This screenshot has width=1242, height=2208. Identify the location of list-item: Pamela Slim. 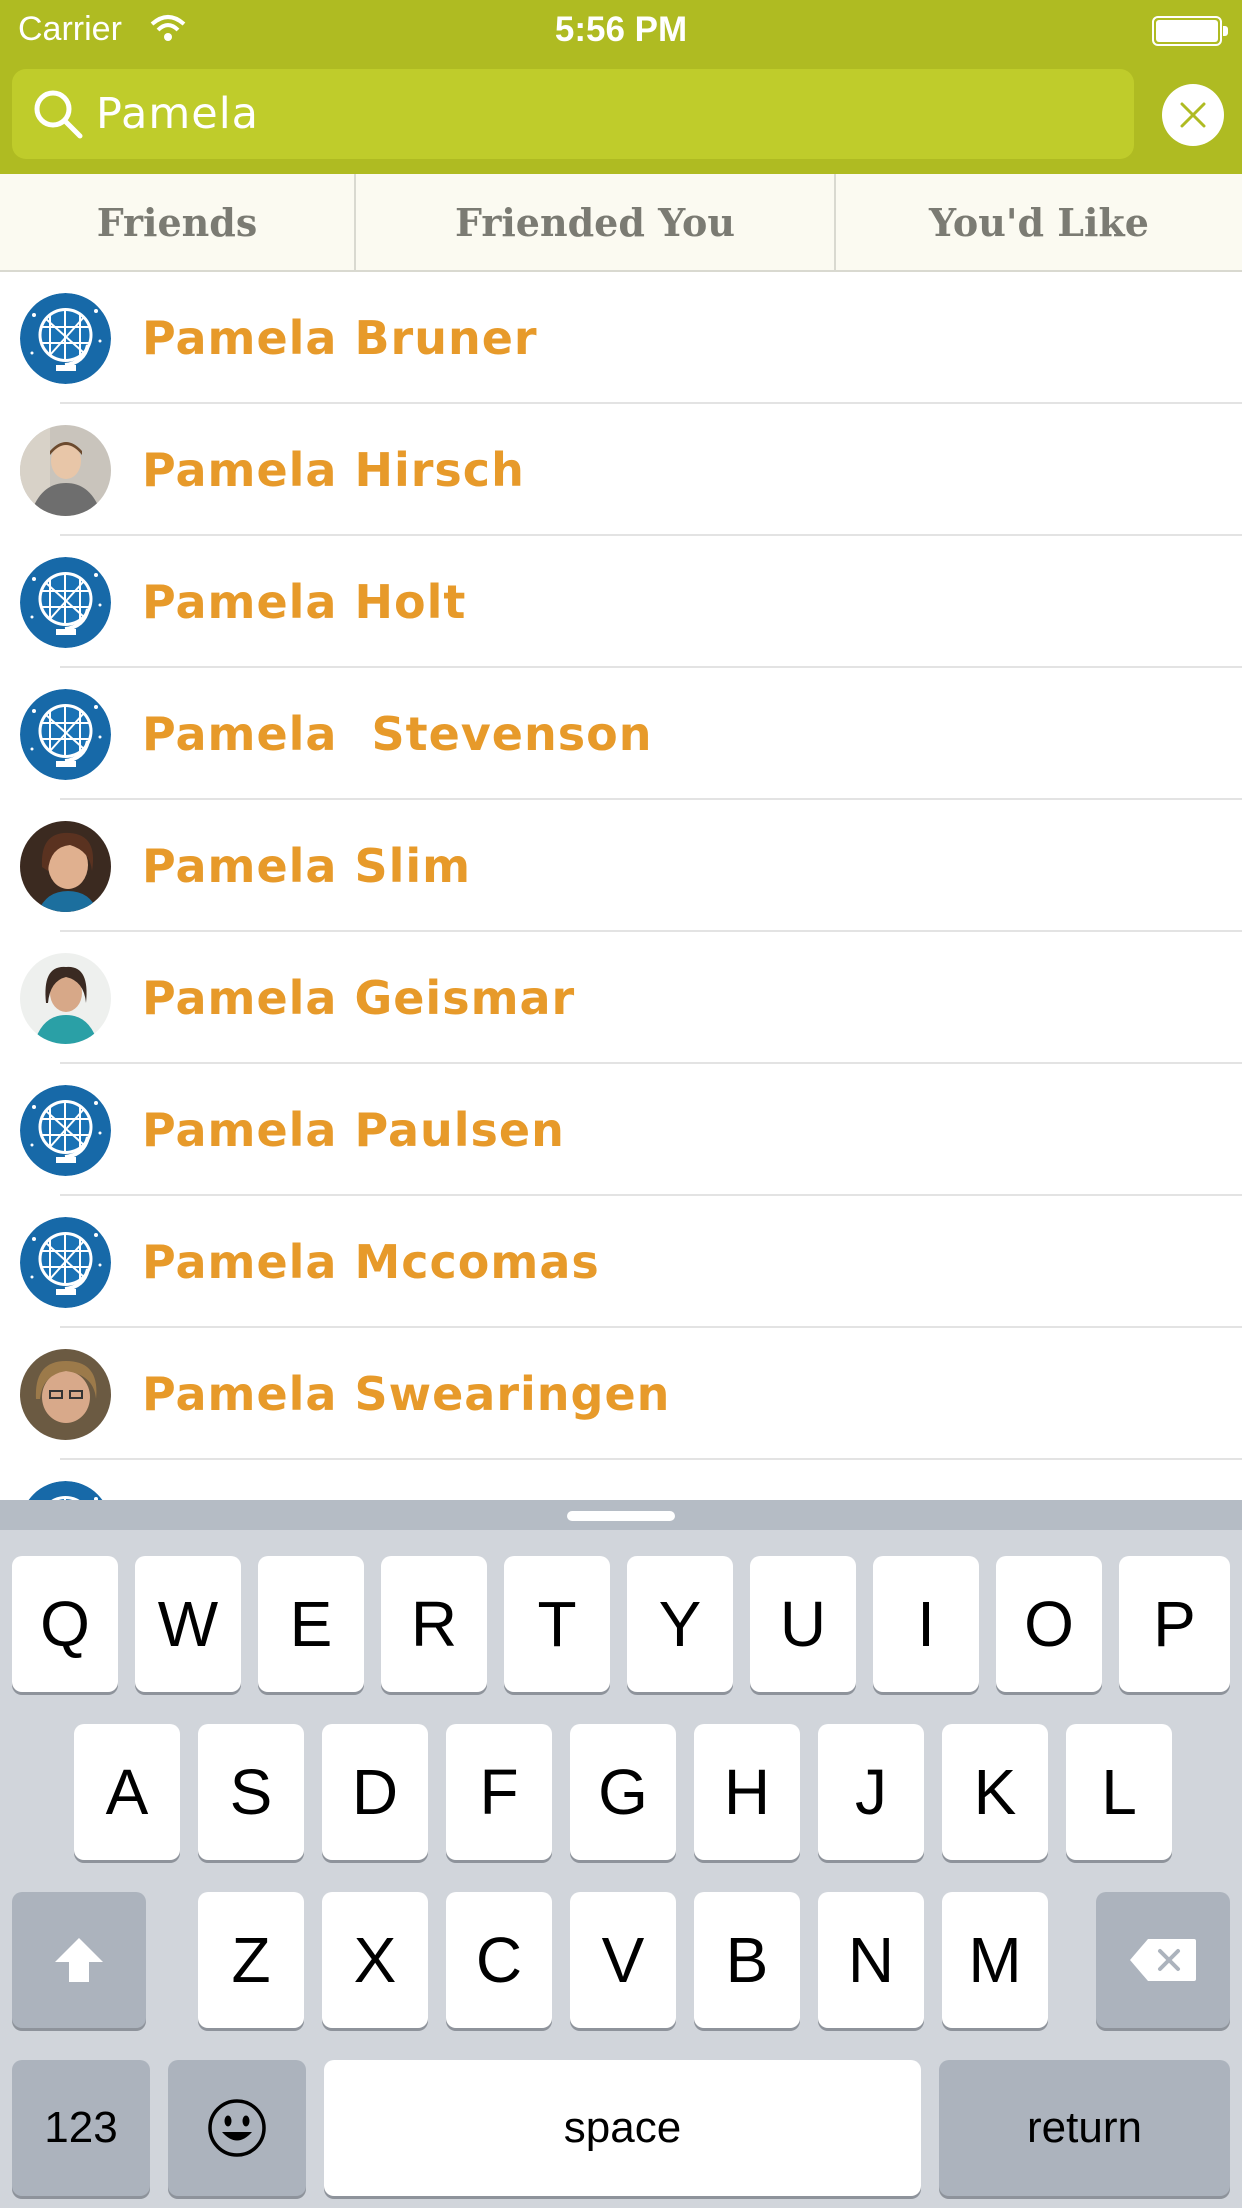
(621, 866).